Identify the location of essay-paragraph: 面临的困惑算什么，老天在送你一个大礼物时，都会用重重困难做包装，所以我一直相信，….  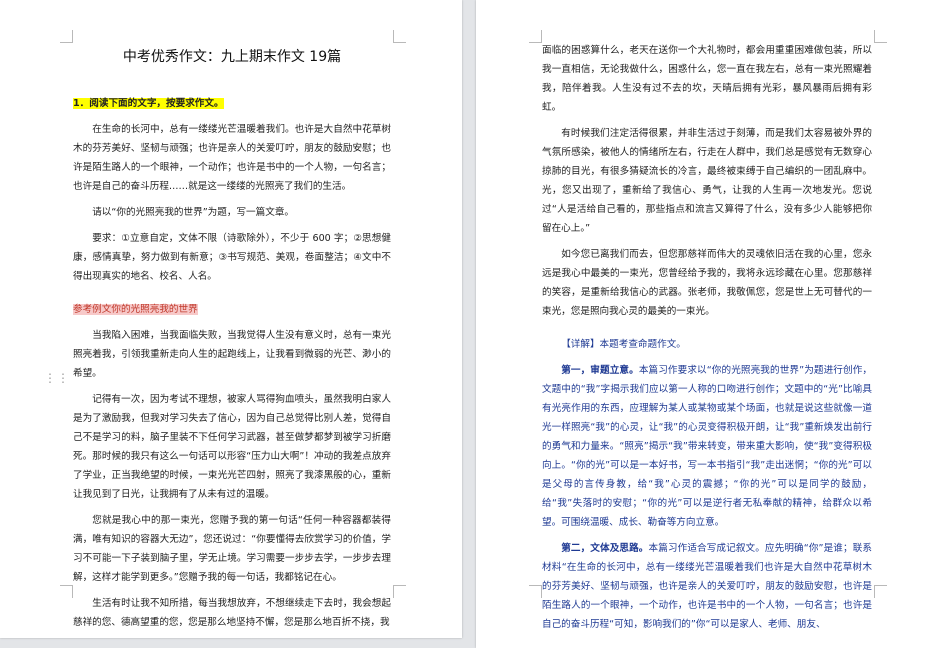
(707, 79).